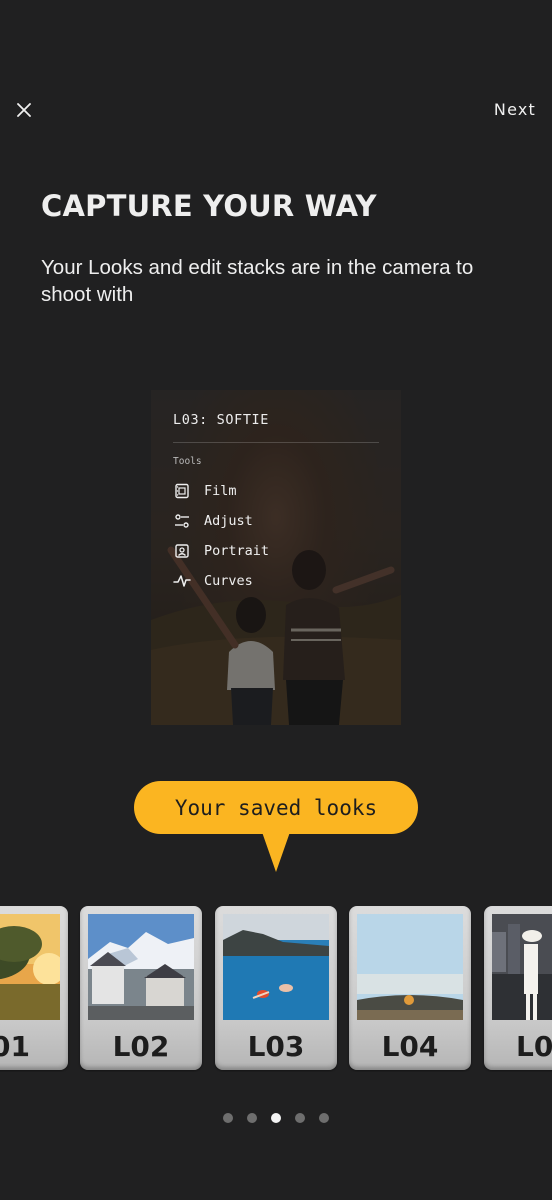  What do you see at coordinates (228, 581) in the screenshot?
I see `tool-label: Curves` at bounding box center [228, 581].